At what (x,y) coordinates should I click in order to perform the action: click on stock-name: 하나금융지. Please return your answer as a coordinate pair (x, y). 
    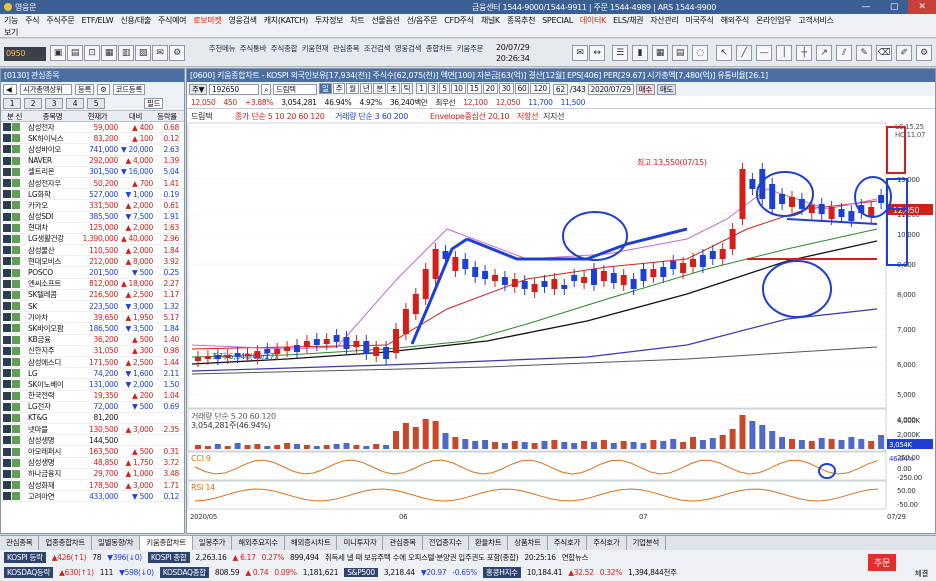
    Looking at the image, I should click on (52, 473).